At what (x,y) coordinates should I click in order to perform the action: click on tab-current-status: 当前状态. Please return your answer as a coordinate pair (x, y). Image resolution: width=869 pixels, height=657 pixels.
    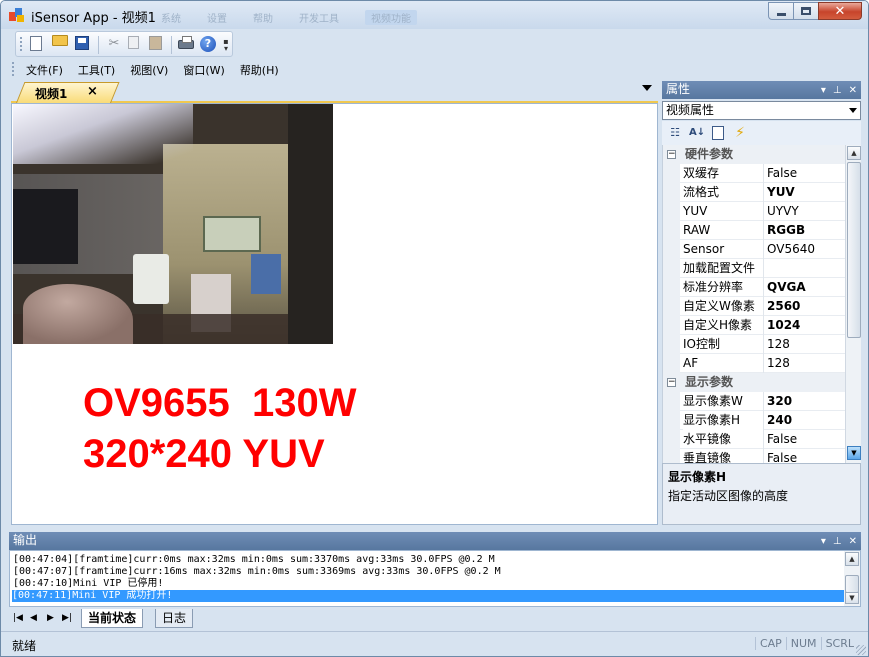
    Looking at the image, I should click on (112, 618).